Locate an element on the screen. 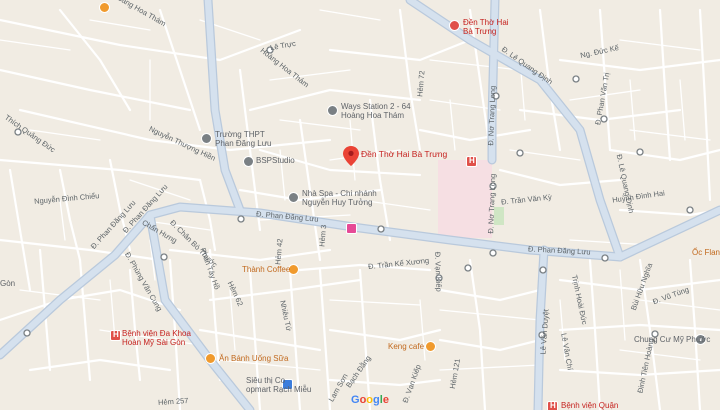 This screenshot has width=720, height=410. google-logo: Google is located at coordinates (370, 400).